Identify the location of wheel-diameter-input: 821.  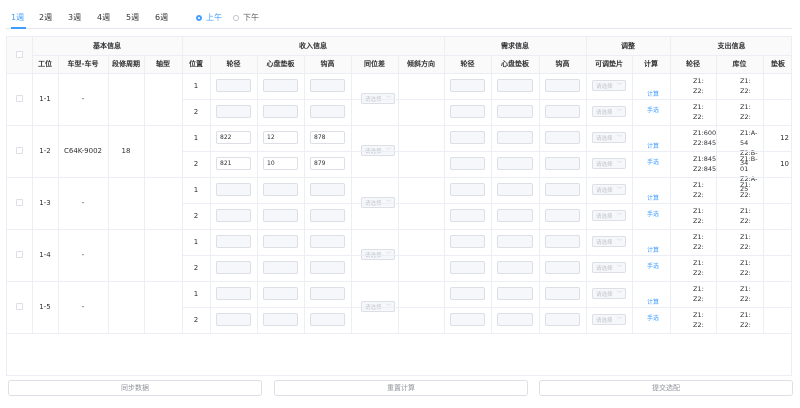
(233, 163).